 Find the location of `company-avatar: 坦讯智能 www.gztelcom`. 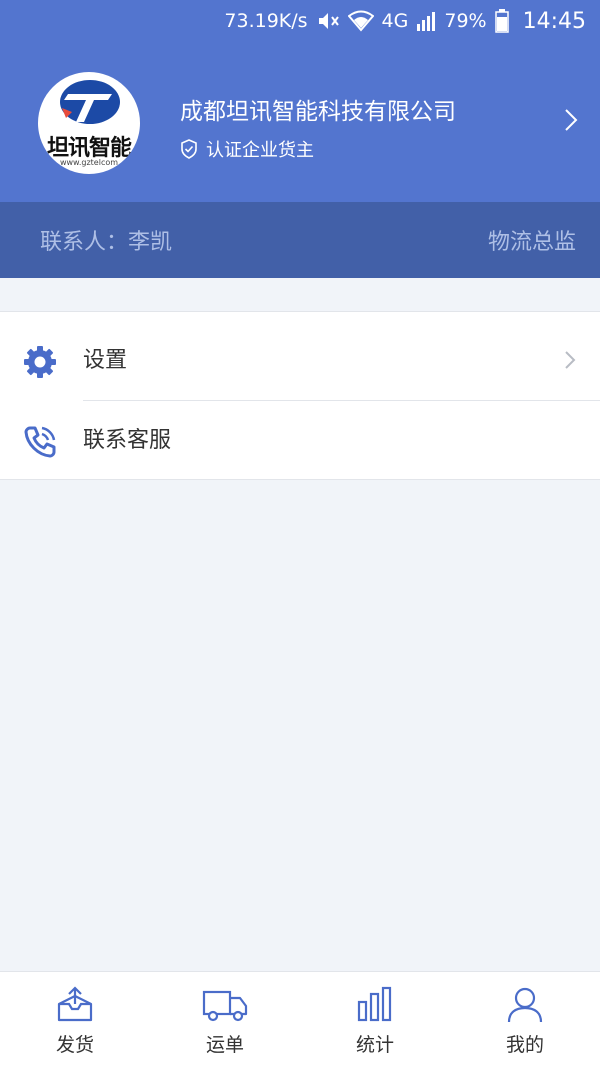

company-avatar: 坦讯智能 www.gztelcom is located at coordinates (89, 123).